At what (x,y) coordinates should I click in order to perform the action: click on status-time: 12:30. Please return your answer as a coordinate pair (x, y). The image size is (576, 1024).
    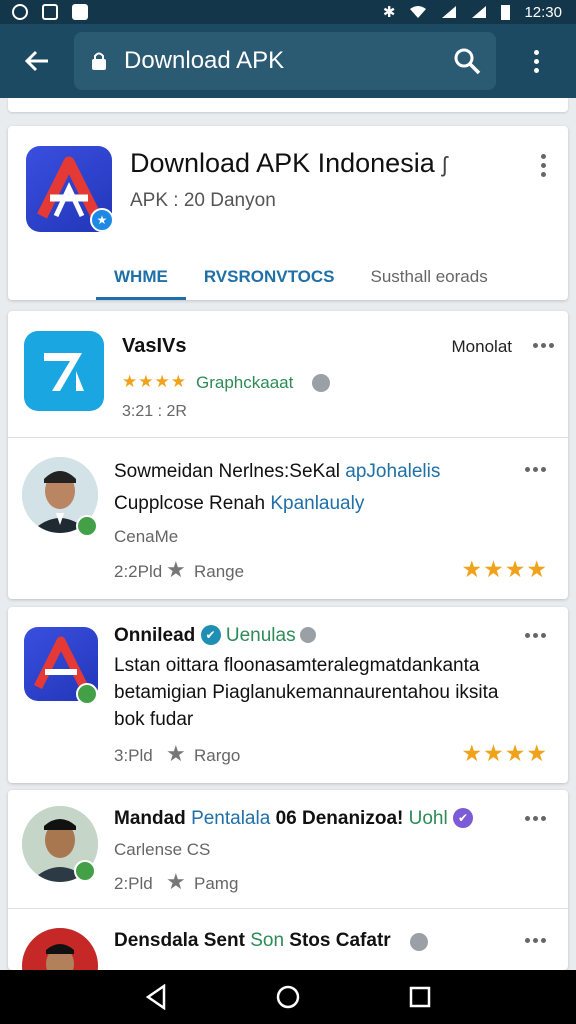
    Looking at the image, I should click on (543, 12).